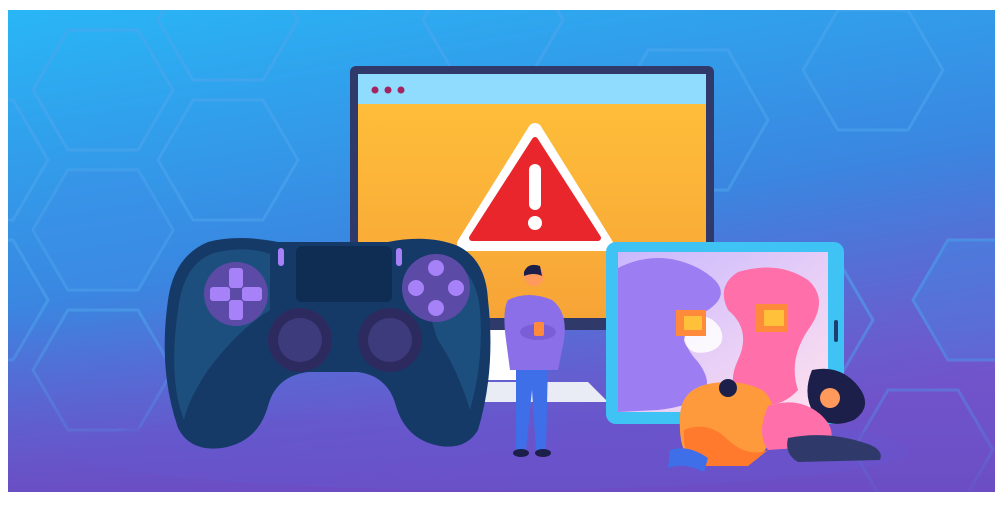  What do you see at coordinates (830, 398) in the screenshot?
I see `lying-person-head` at bounding box center [830, 398].